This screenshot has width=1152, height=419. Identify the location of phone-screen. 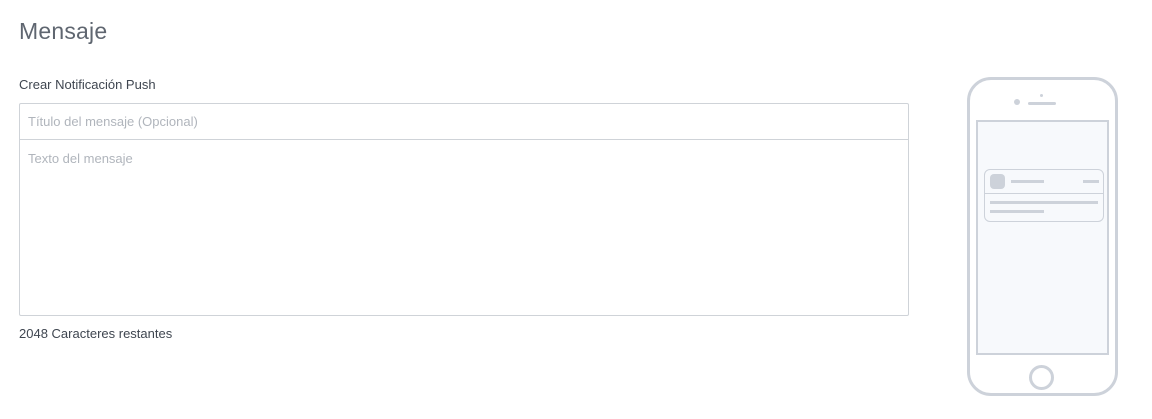
(1042, 237).